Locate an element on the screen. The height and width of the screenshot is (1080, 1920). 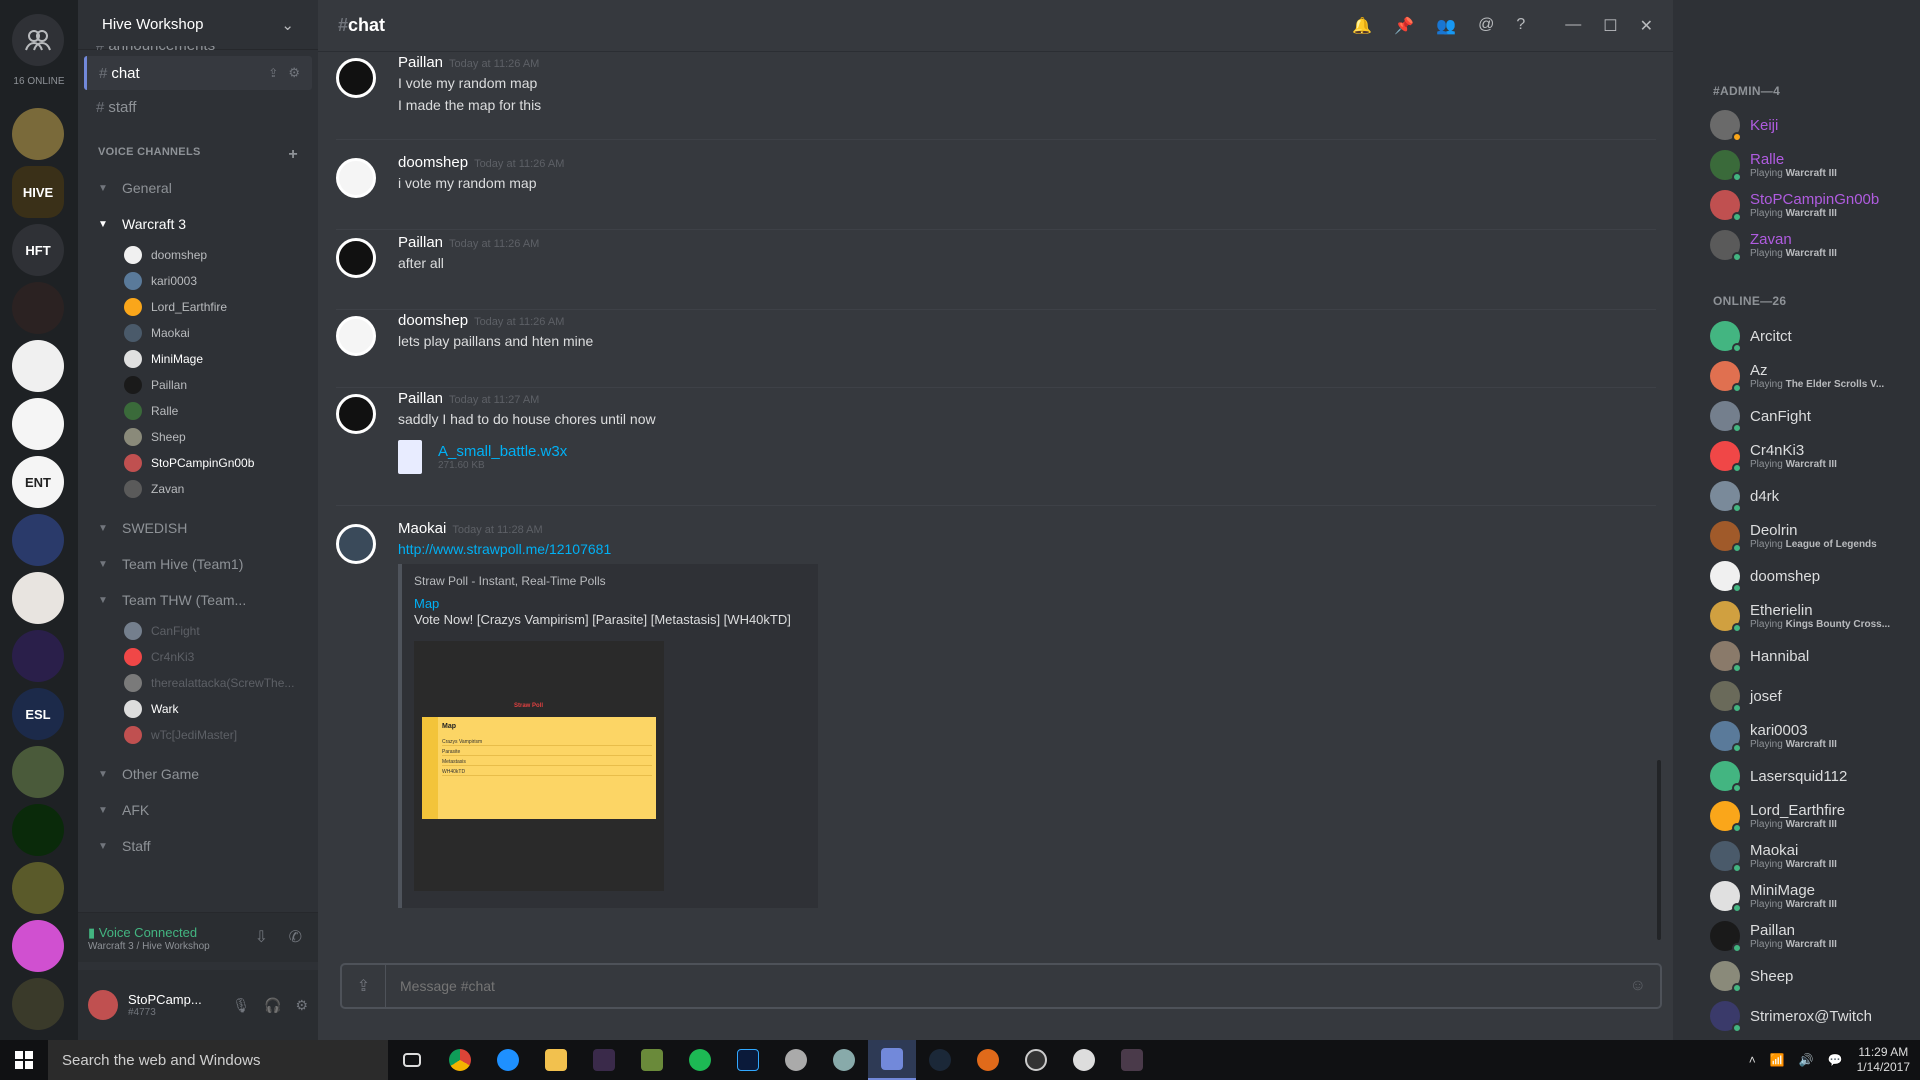
spotify-icon is located at coordinates (700, 1060).